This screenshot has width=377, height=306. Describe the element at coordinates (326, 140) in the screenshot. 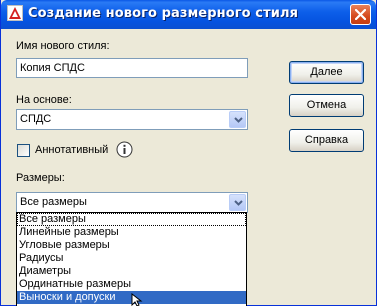

I see `help-button: Справка` at that location.